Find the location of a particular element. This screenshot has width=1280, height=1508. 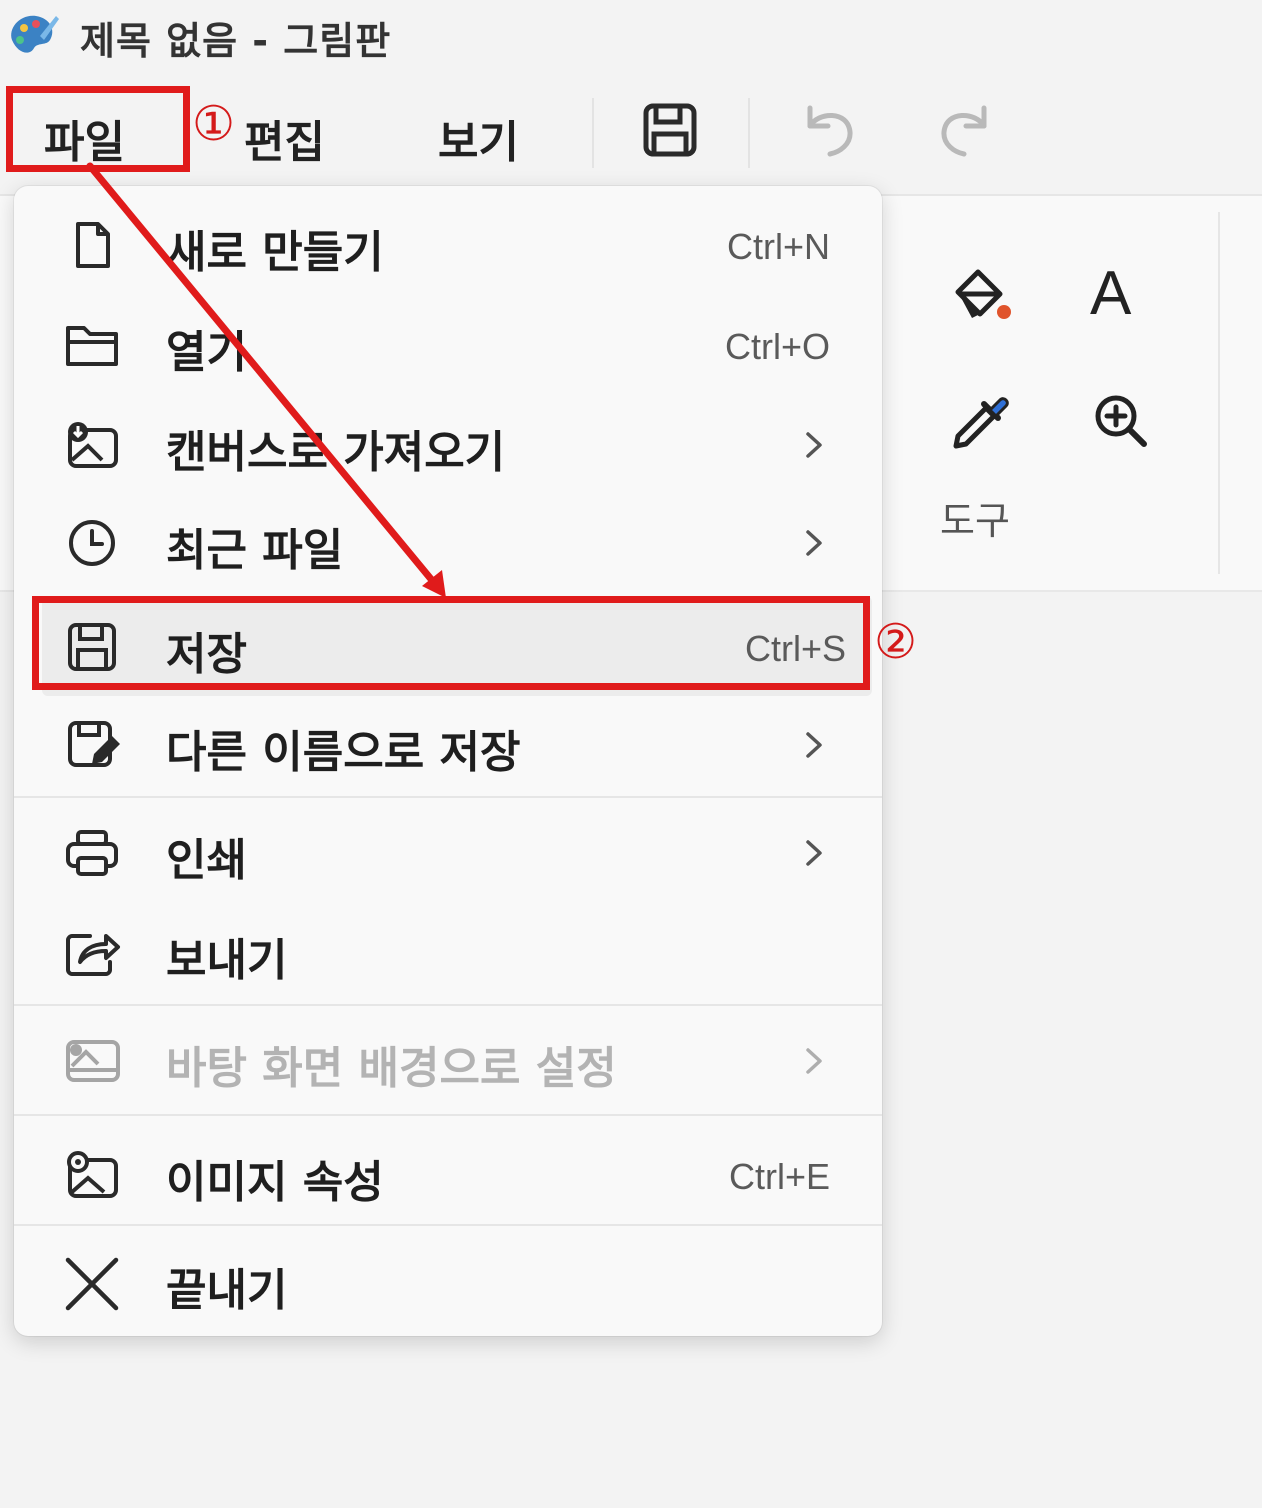

save-as-icon is located at coordinates (94, 744).